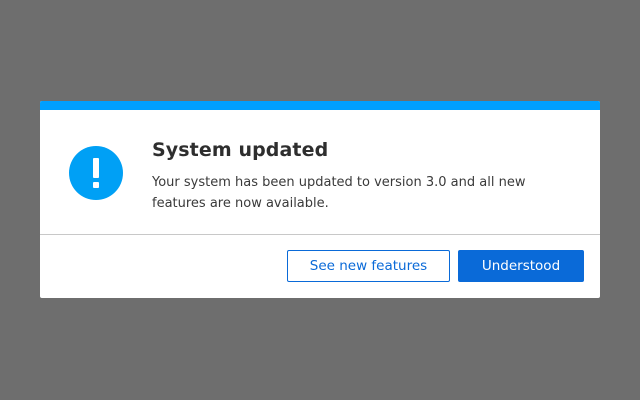 The width and height of the screenshot is (640, 400). Describe the element at coordinates (320, 105) in the screenshot. I see `dialog-accent-bar` at that location.